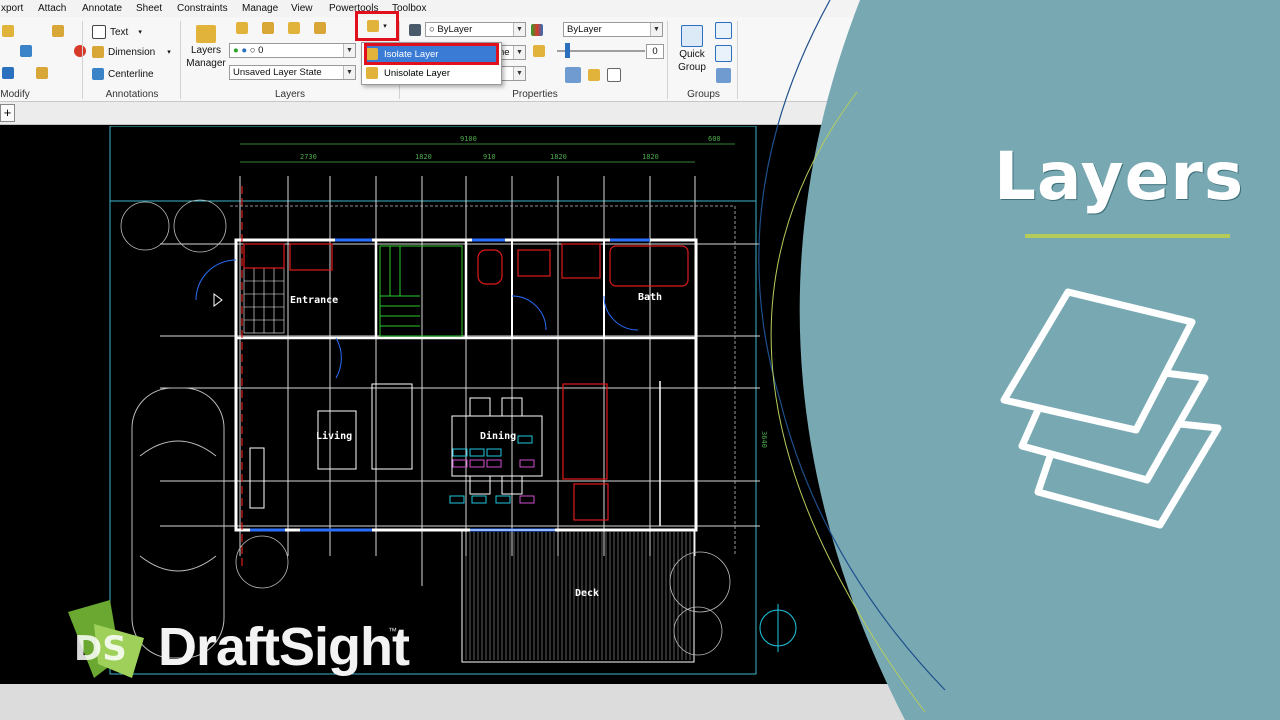 This screenshot has height=720, width=1280. What do you see at coordinates (268, 28) in the screenshot?
I see `layer-previous-icon` at bounding box center [268, 28].